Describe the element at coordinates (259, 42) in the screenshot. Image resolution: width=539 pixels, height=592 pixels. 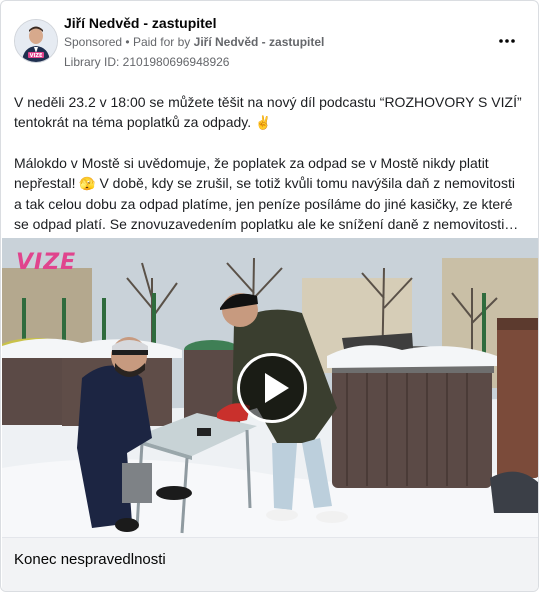
I see `paid-for-name: Jiří Nedvěd - zastupitel` at that location.